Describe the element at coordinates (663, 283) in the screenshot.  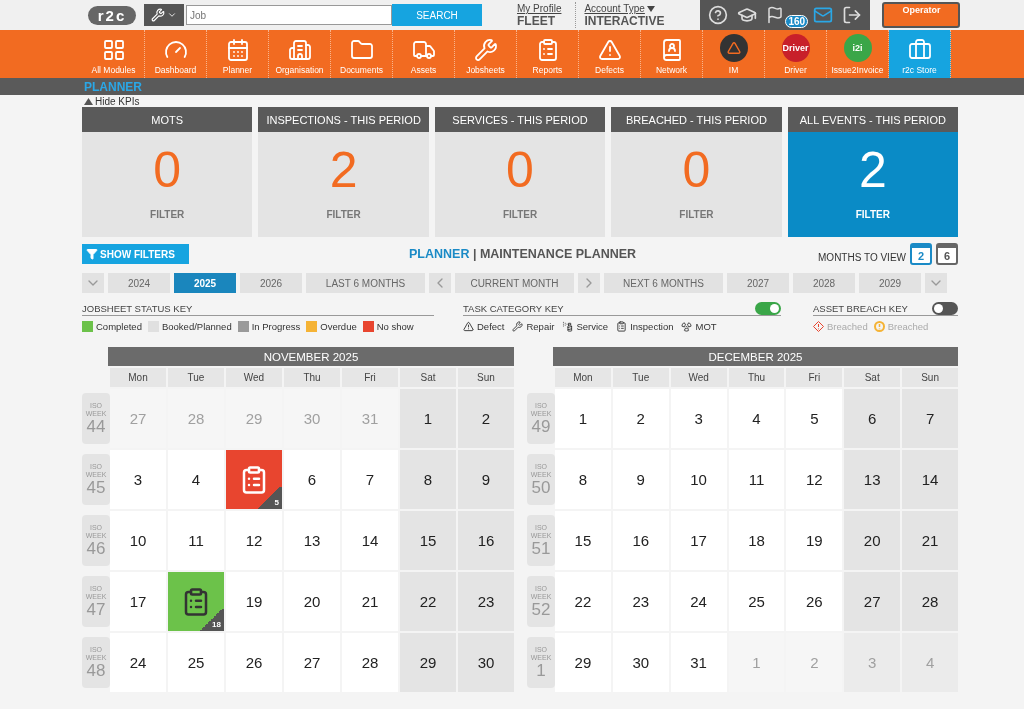
I see `period-button: NEXT 6 MONTHS` at that location.